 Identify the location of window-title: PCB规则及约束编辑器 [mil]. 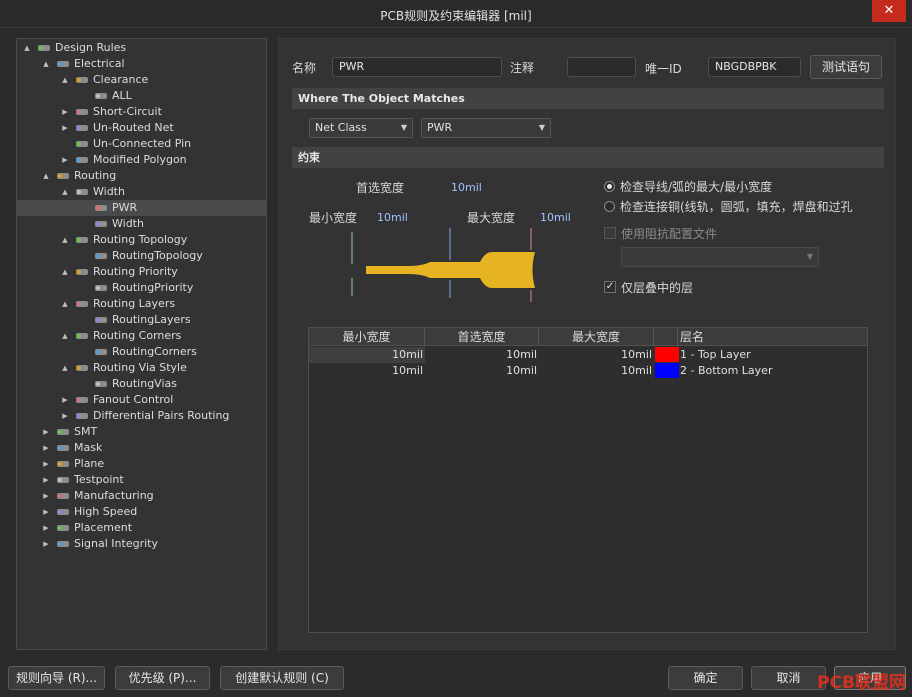
(456, 16).